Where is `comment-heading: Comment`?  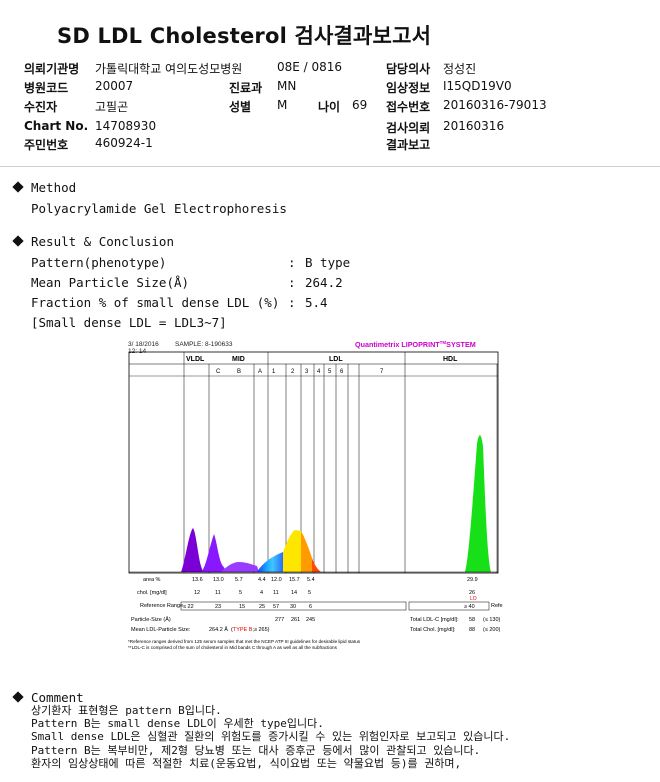
comment-heading: Comment is located at coordinates (48, 697).